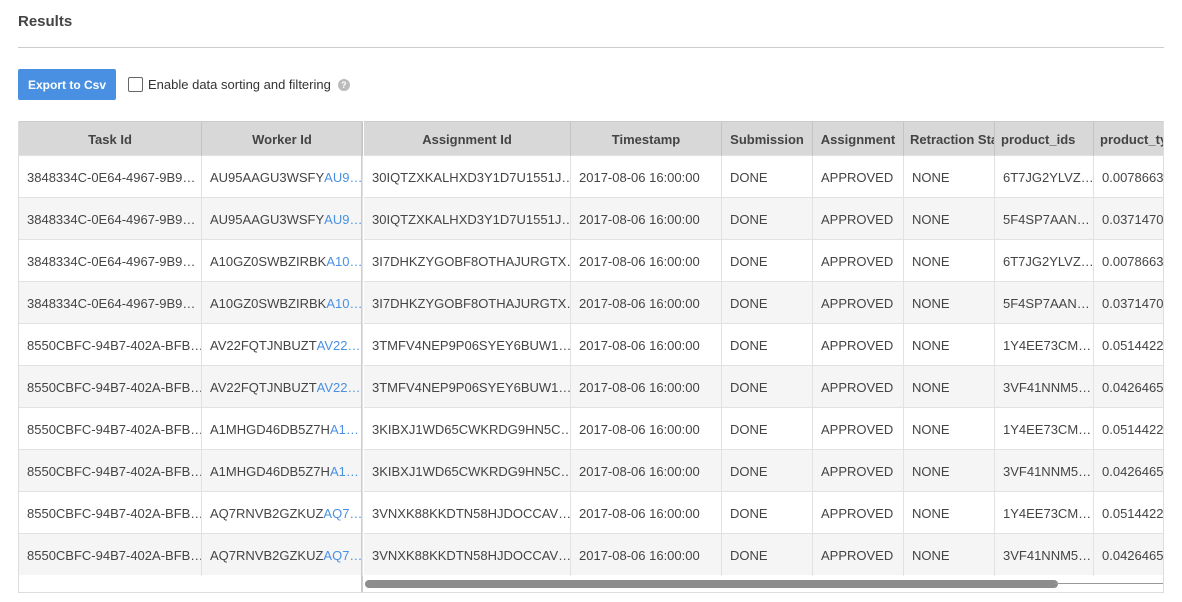 This screenshot has height=602, width=1182. Describe the element at coordinates (343, 84) in the screenshot. I see `help-icon: ?` at that location.